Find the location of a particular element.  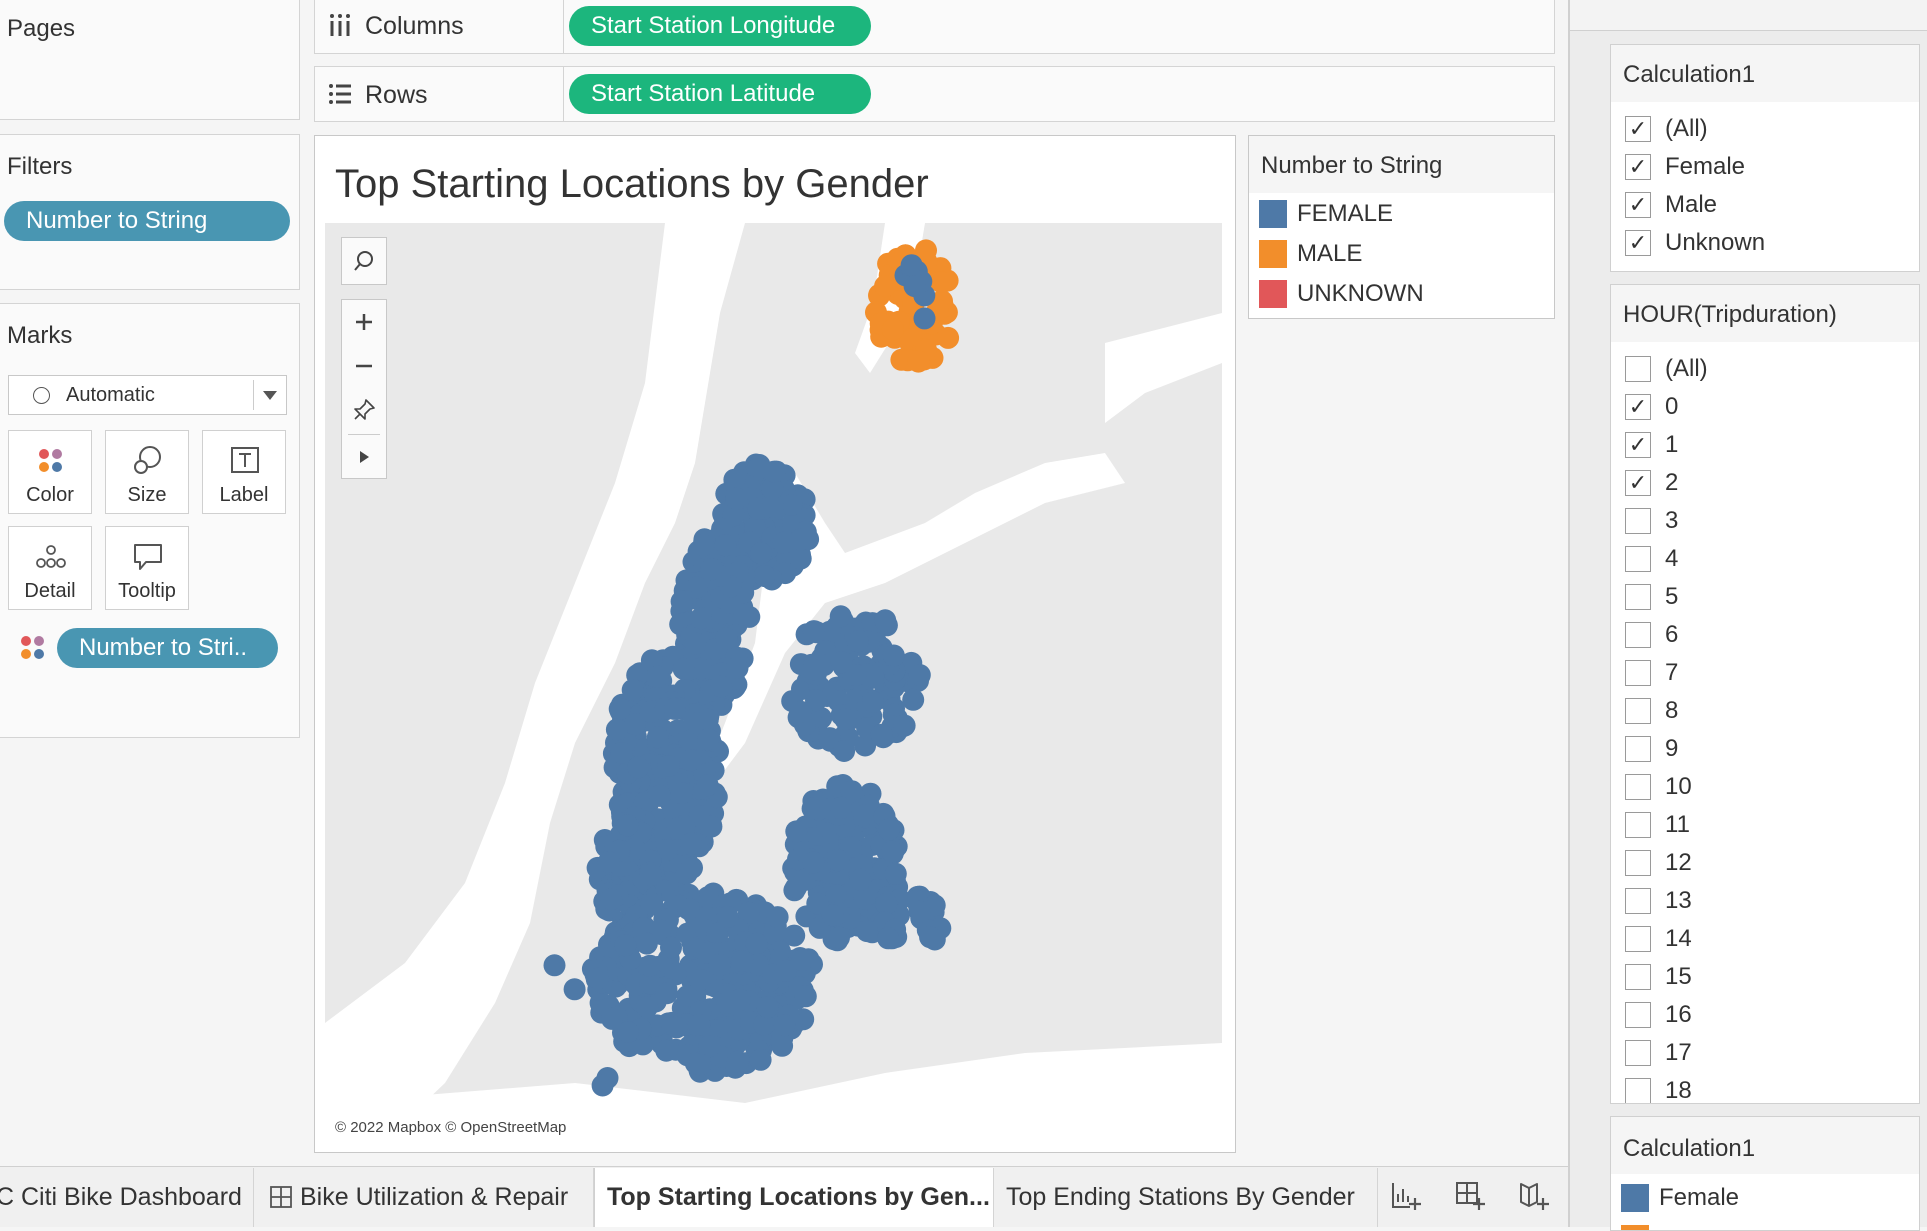

map-search-button is located at coordinates (364, 261).